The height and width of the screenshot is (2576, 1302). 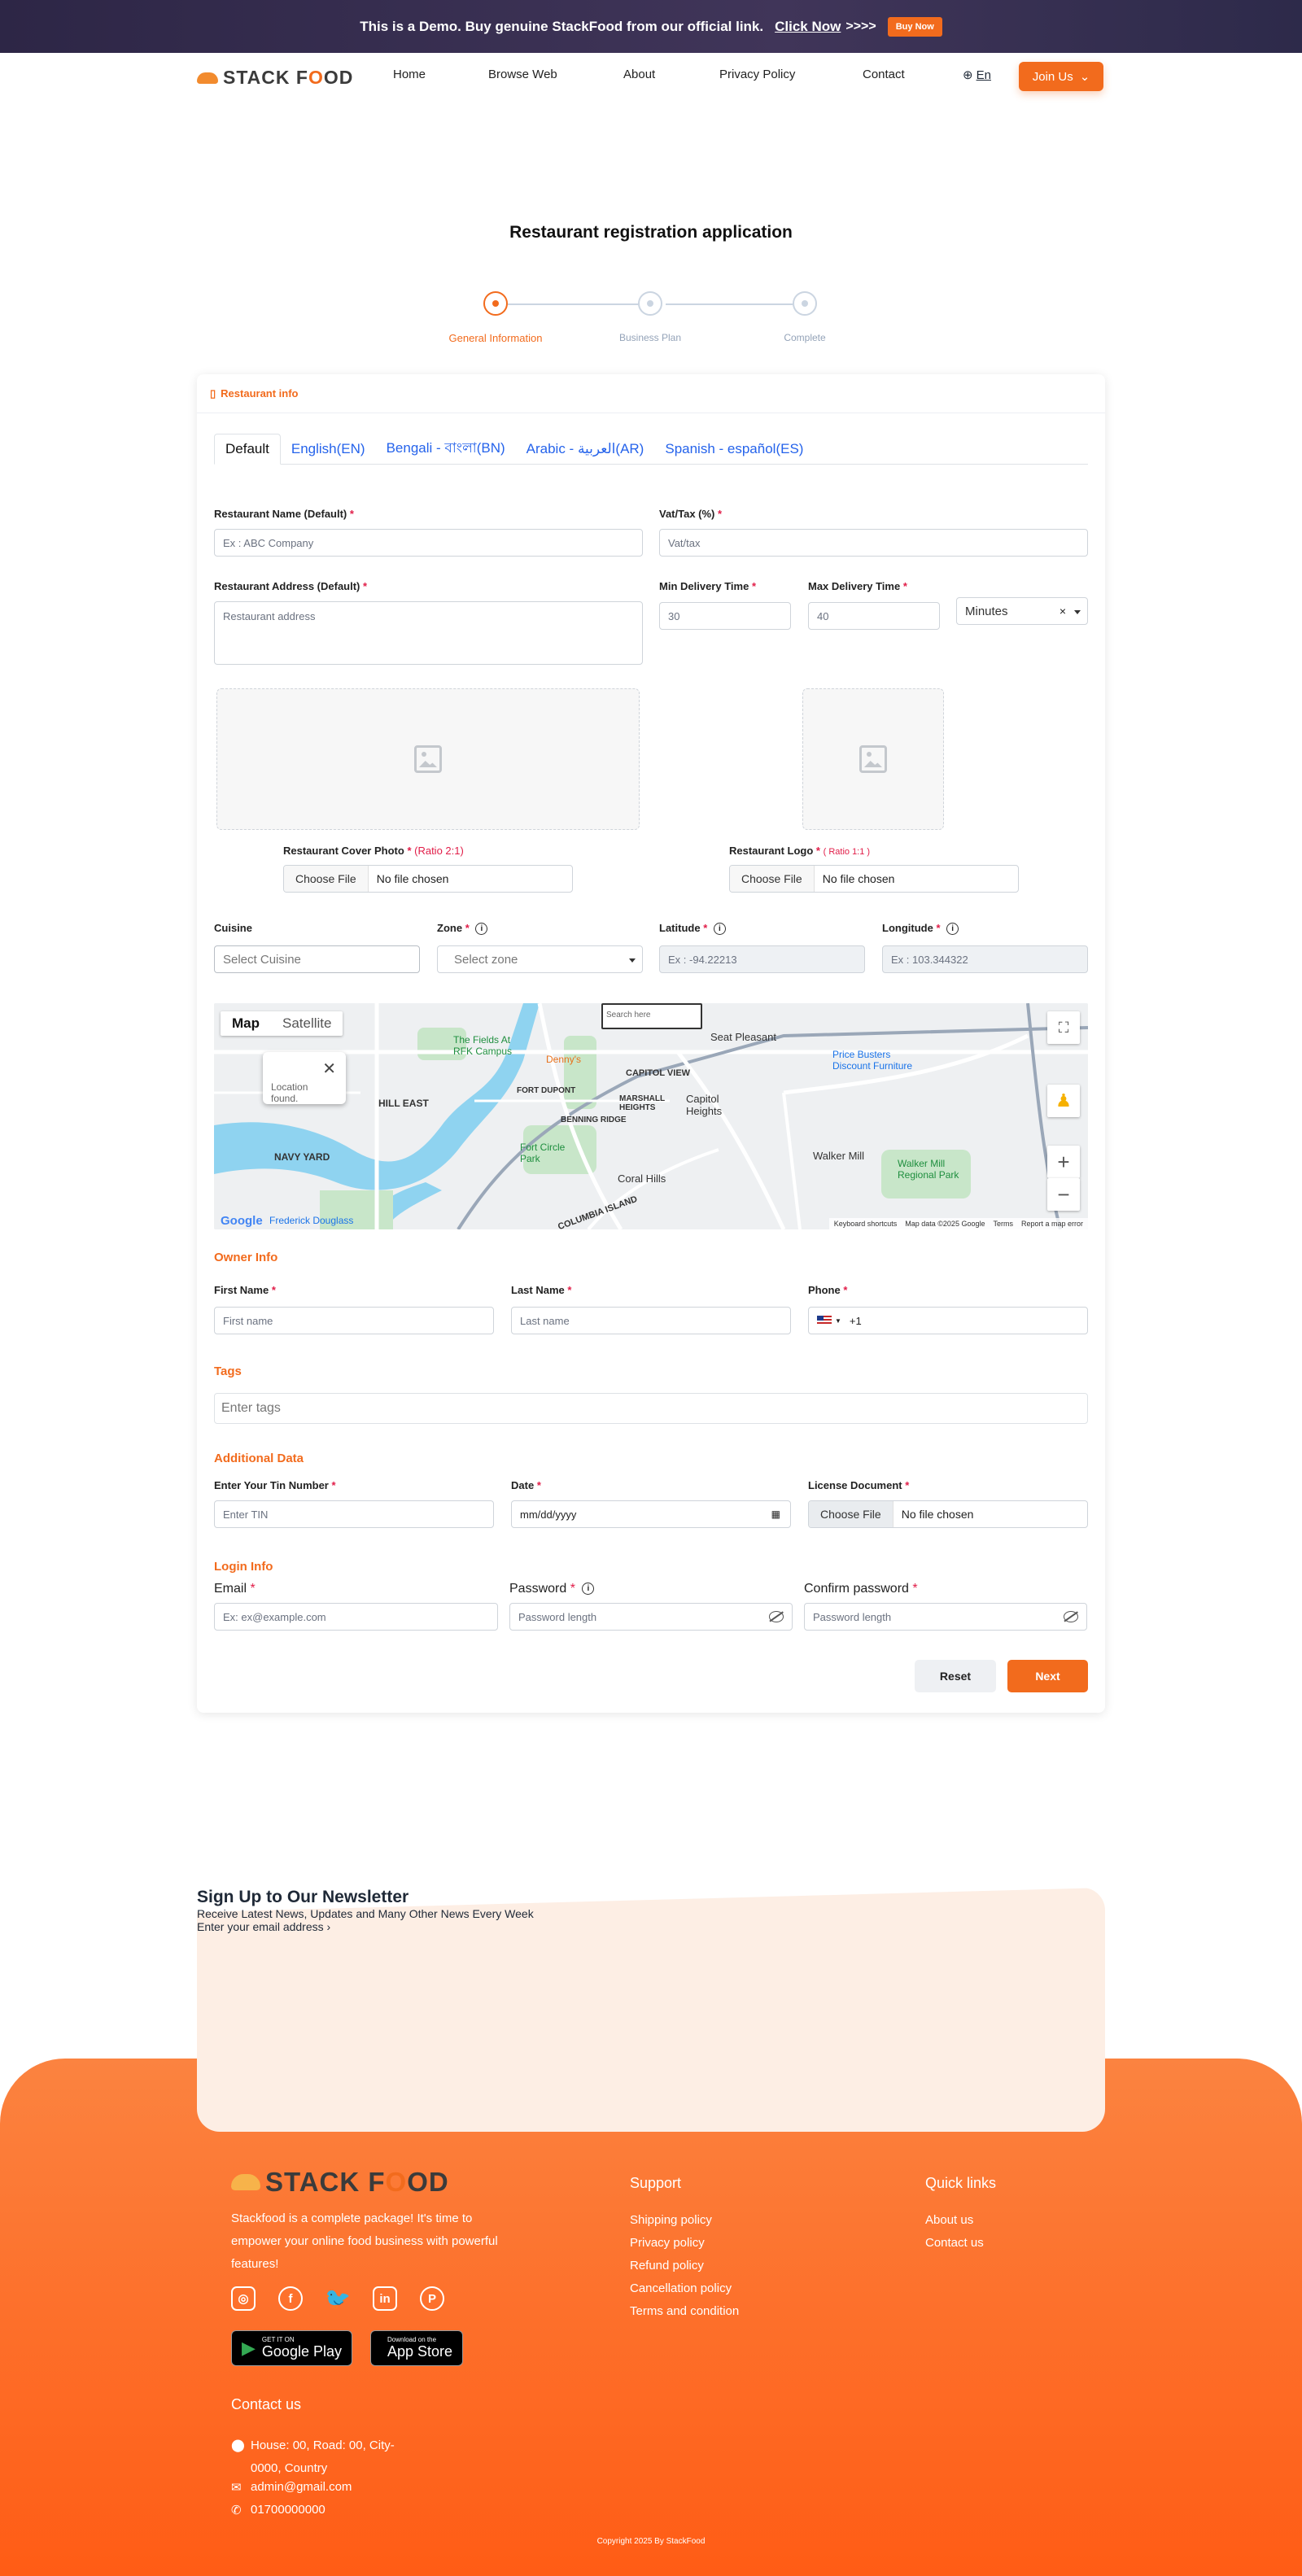 What do you see at coordinates (260, 1926) in the screenshot?
I see `newsletter-placeholder: Enter your email address` at bounding box center [260, 1926].